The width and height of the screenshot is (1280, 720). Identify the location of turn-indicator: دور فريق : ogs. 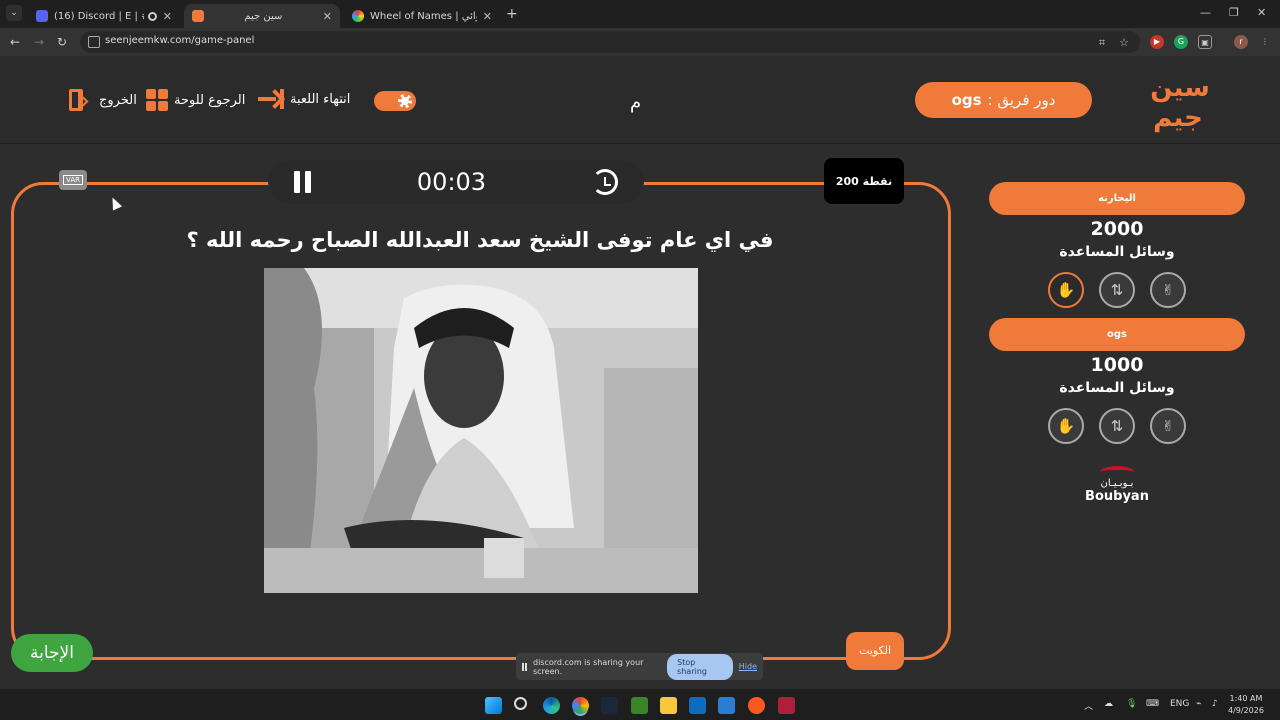
(1003, 100).